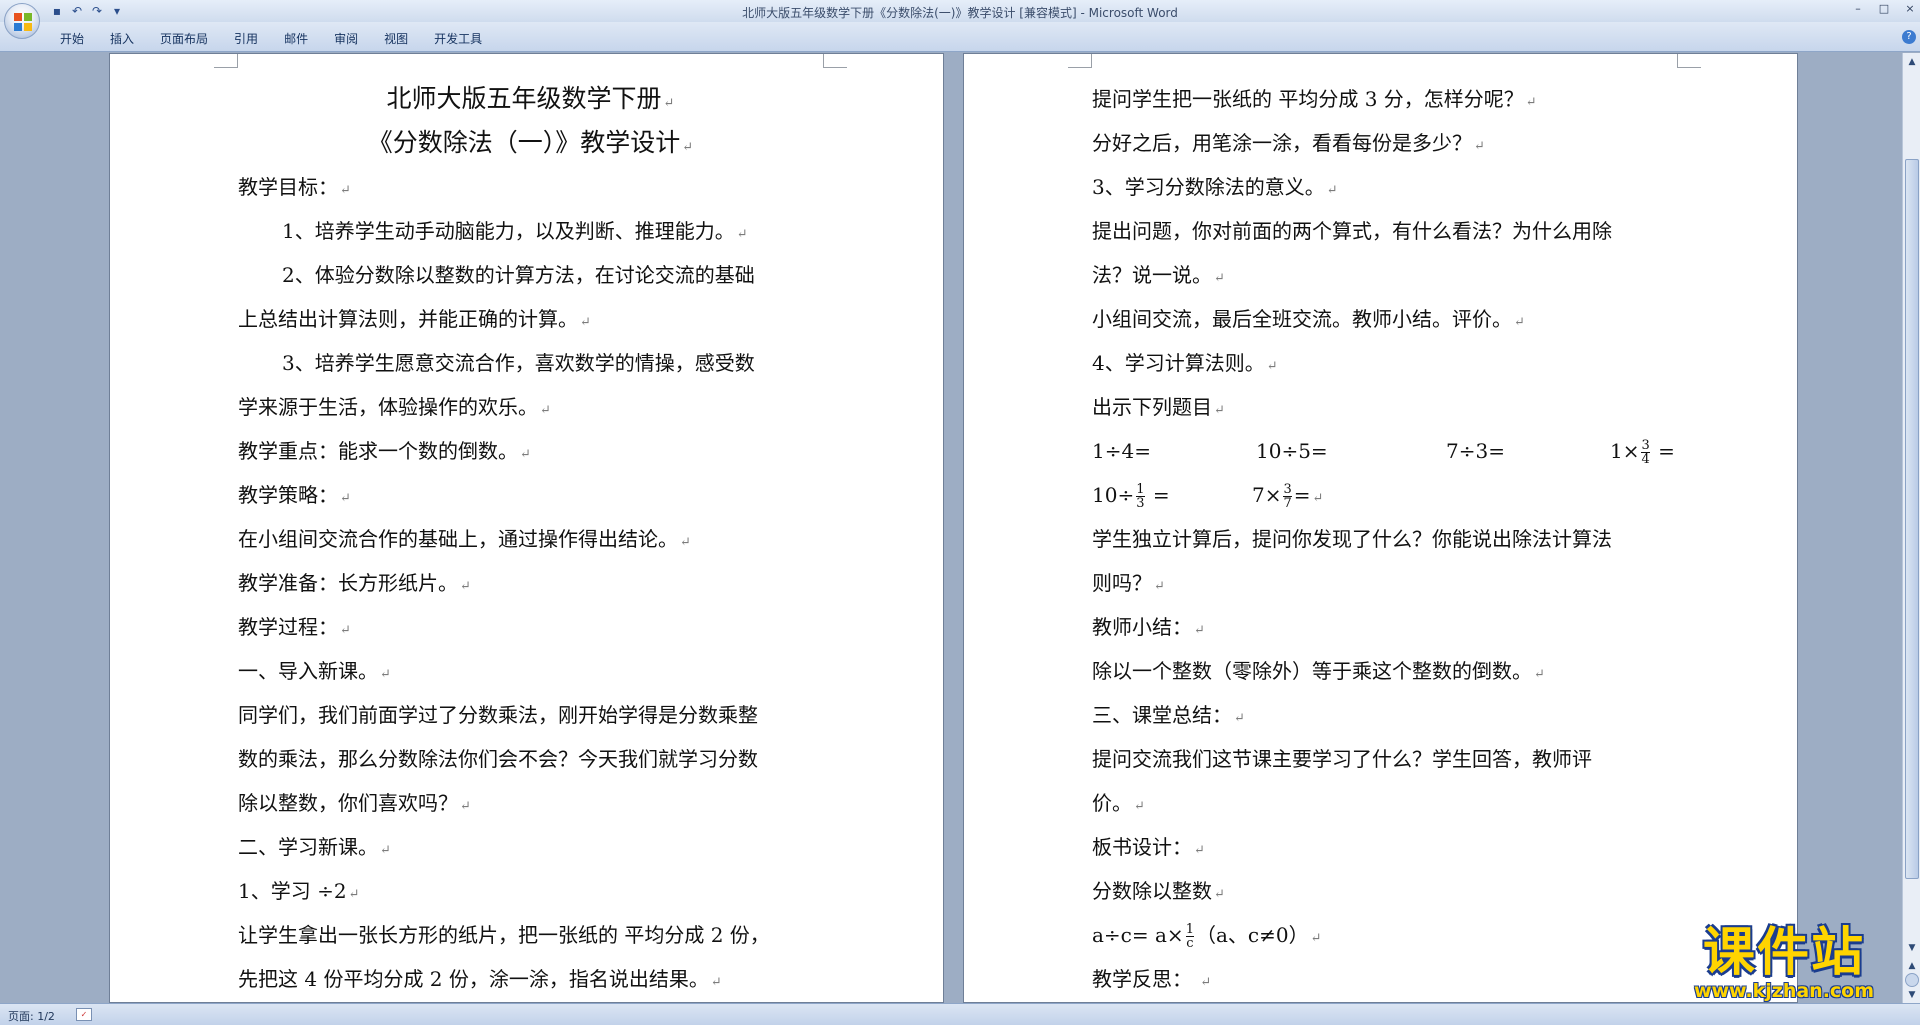 The width and height of the screenshot is (1920, 1025). What do you see at coordinates (1352, 231) in the screenshot?
I see `paragraph: 提出问题，你对前面的两个算式，有什么看法？为什么用除` at bounding box center [1352, 231].